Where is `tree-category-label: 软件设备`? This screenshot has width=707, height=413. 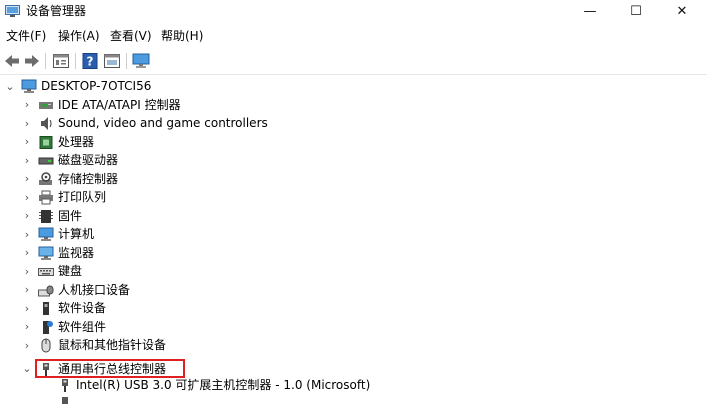 tree-category-label: 软件设备 is located at coordinates (82, 308).